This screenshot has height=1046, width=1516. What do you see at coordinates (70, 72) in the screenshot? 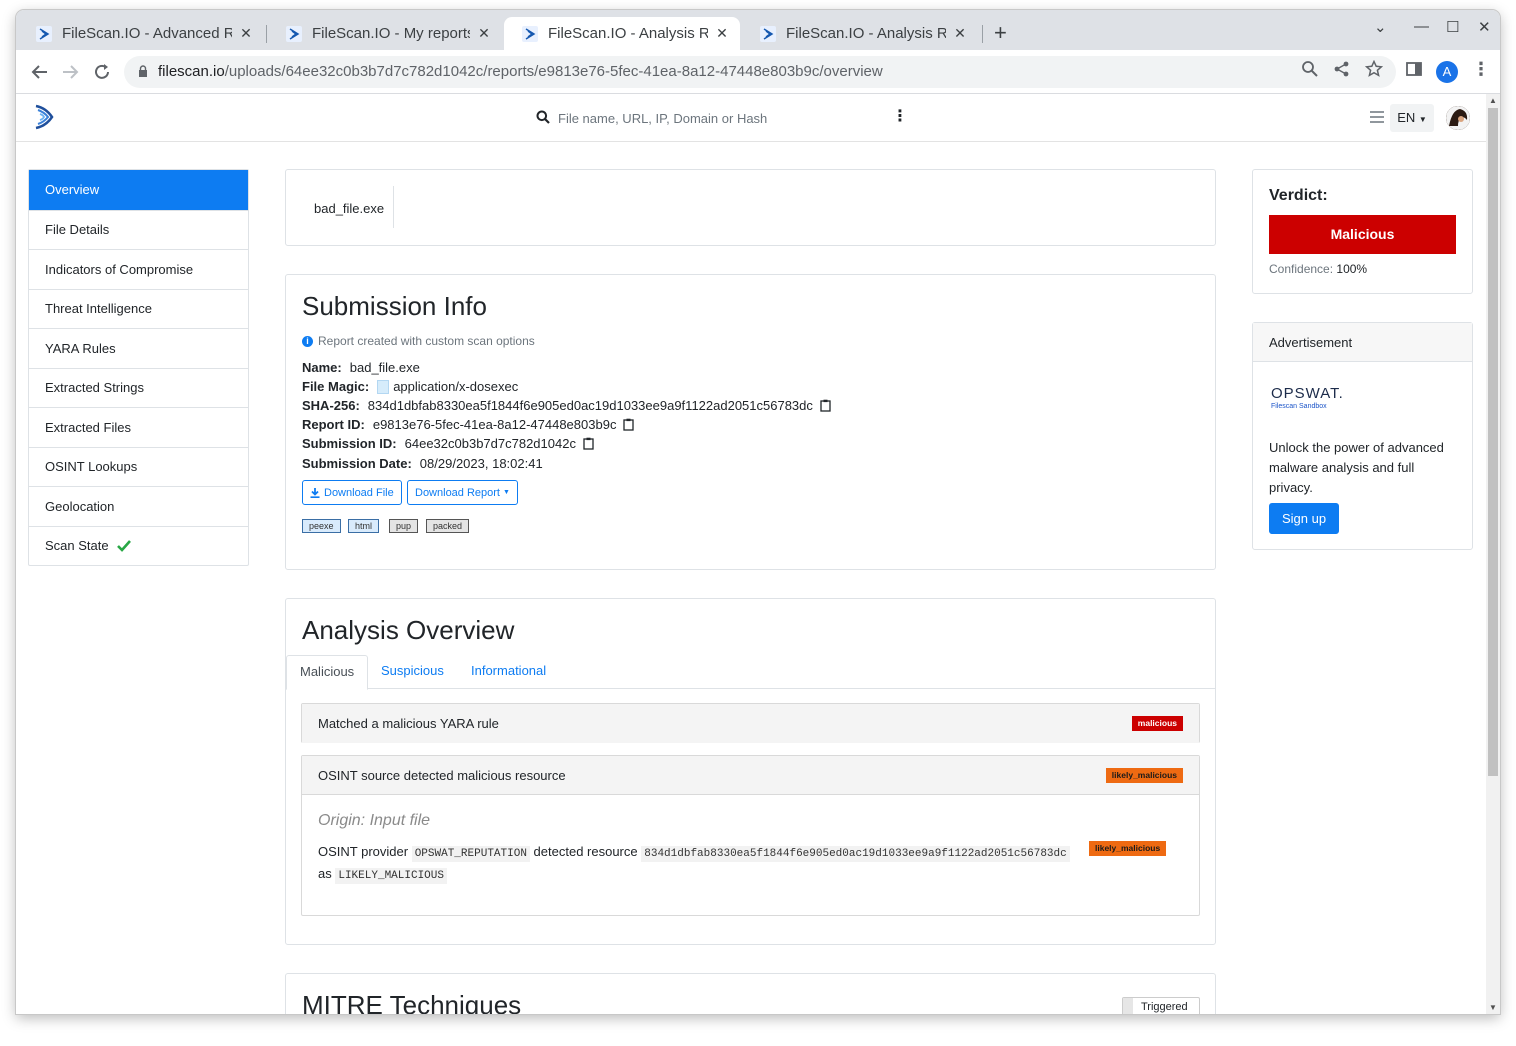
I see `forward-arrow-icon` at bounding box center [70, 72].